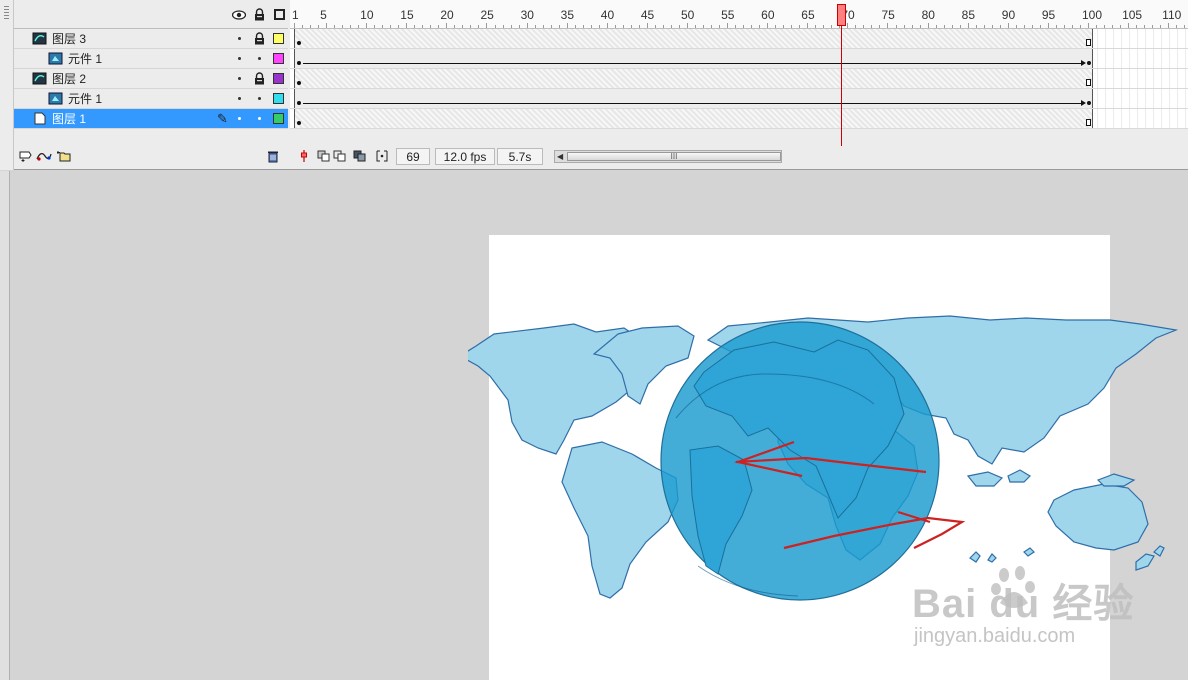 This screenshot has width=1188, height=680. Describe the element at coordinates (69, 38) in the screenshot. I see `layer-name: 图层 3` at that location.